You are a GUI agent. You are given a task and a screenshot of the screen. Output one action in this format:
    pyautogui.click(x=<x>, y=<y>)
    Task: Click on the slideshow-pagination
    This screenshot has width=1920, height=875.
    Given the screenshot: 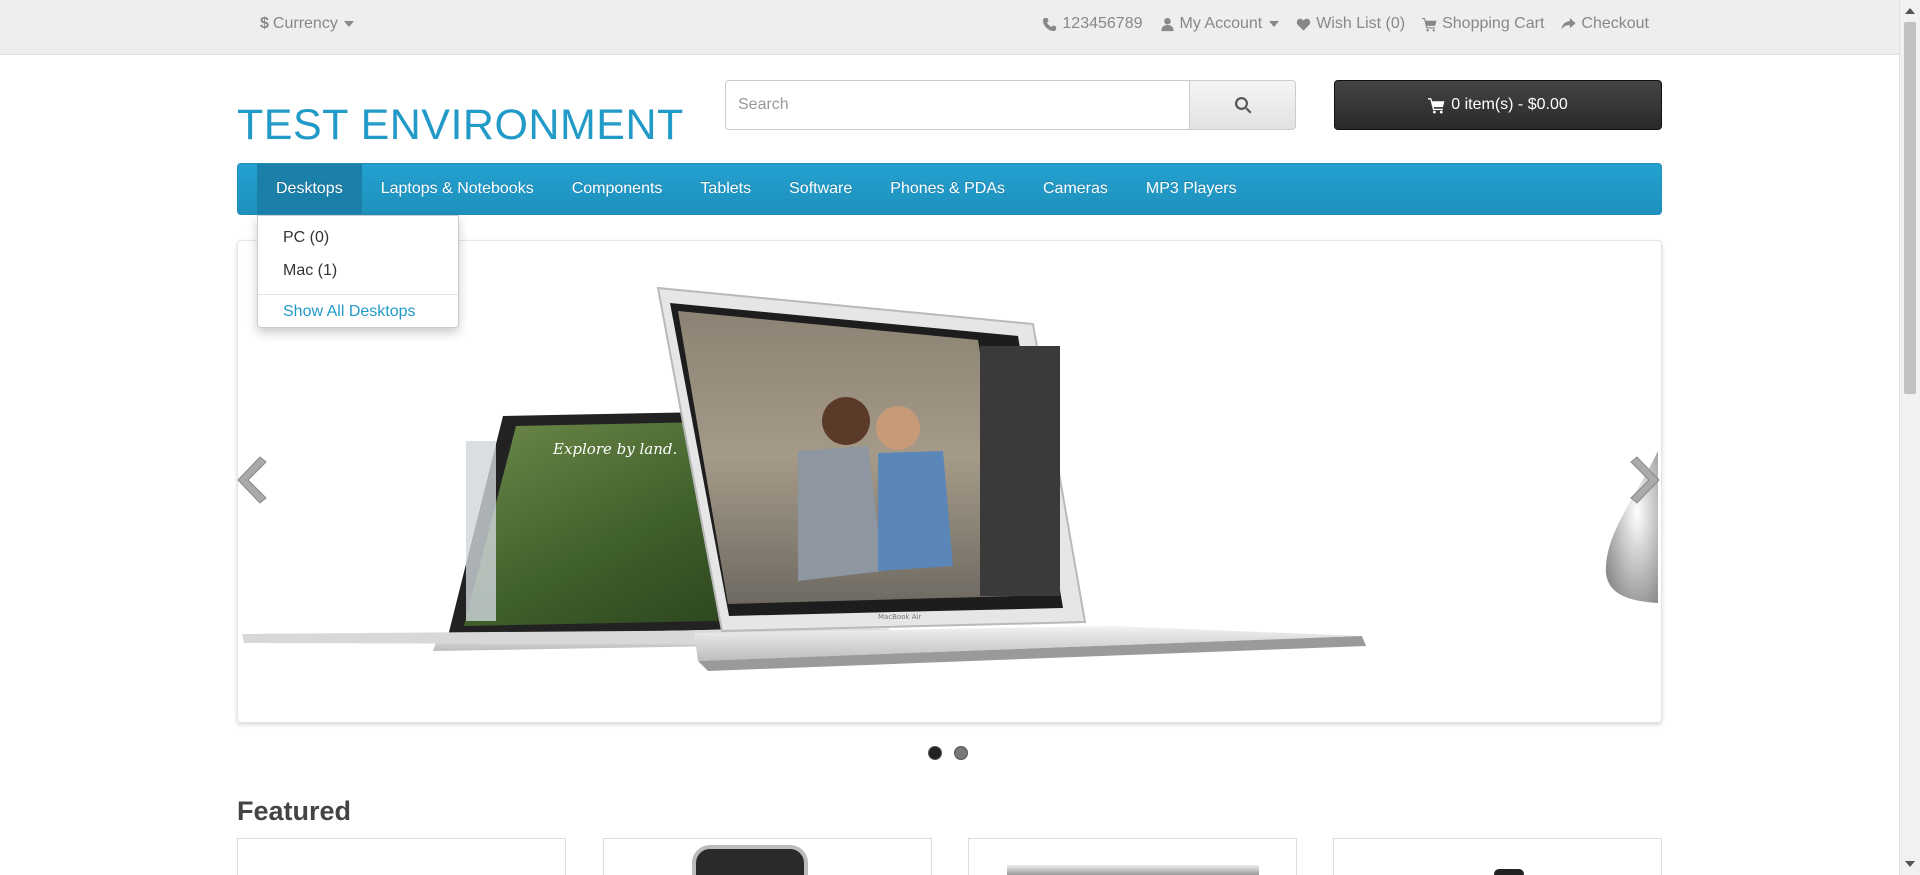 What is the action you would take?
    pyautogui.click(x=948, y=753)
    